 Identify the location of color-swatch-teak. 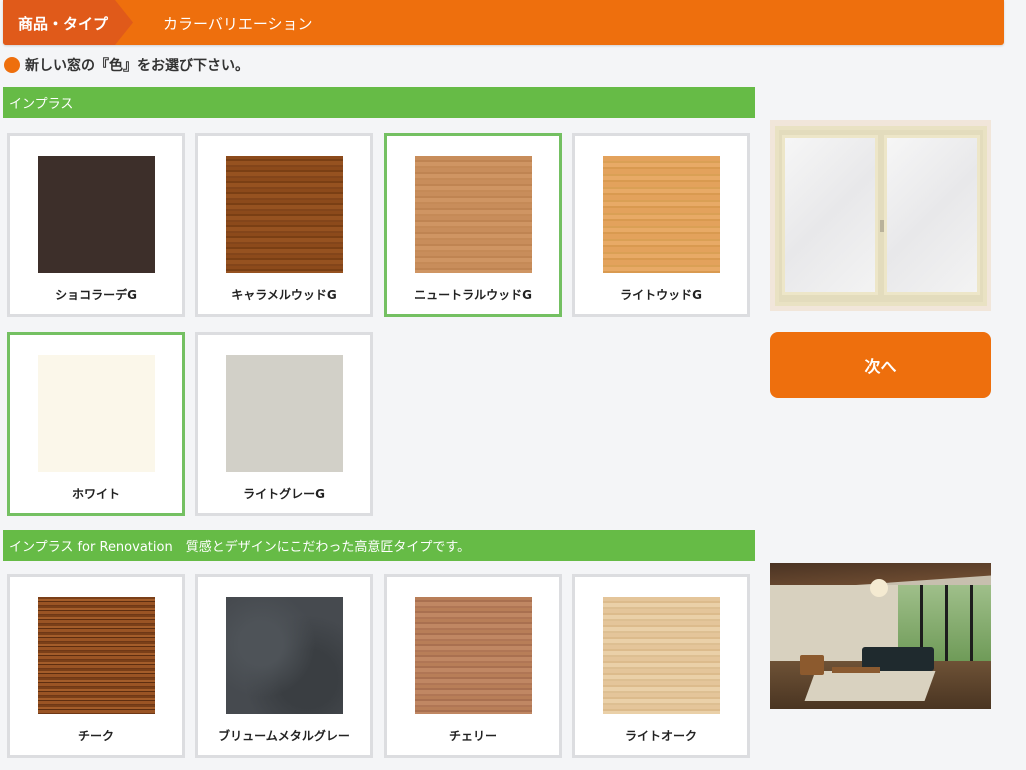
(96, 655).